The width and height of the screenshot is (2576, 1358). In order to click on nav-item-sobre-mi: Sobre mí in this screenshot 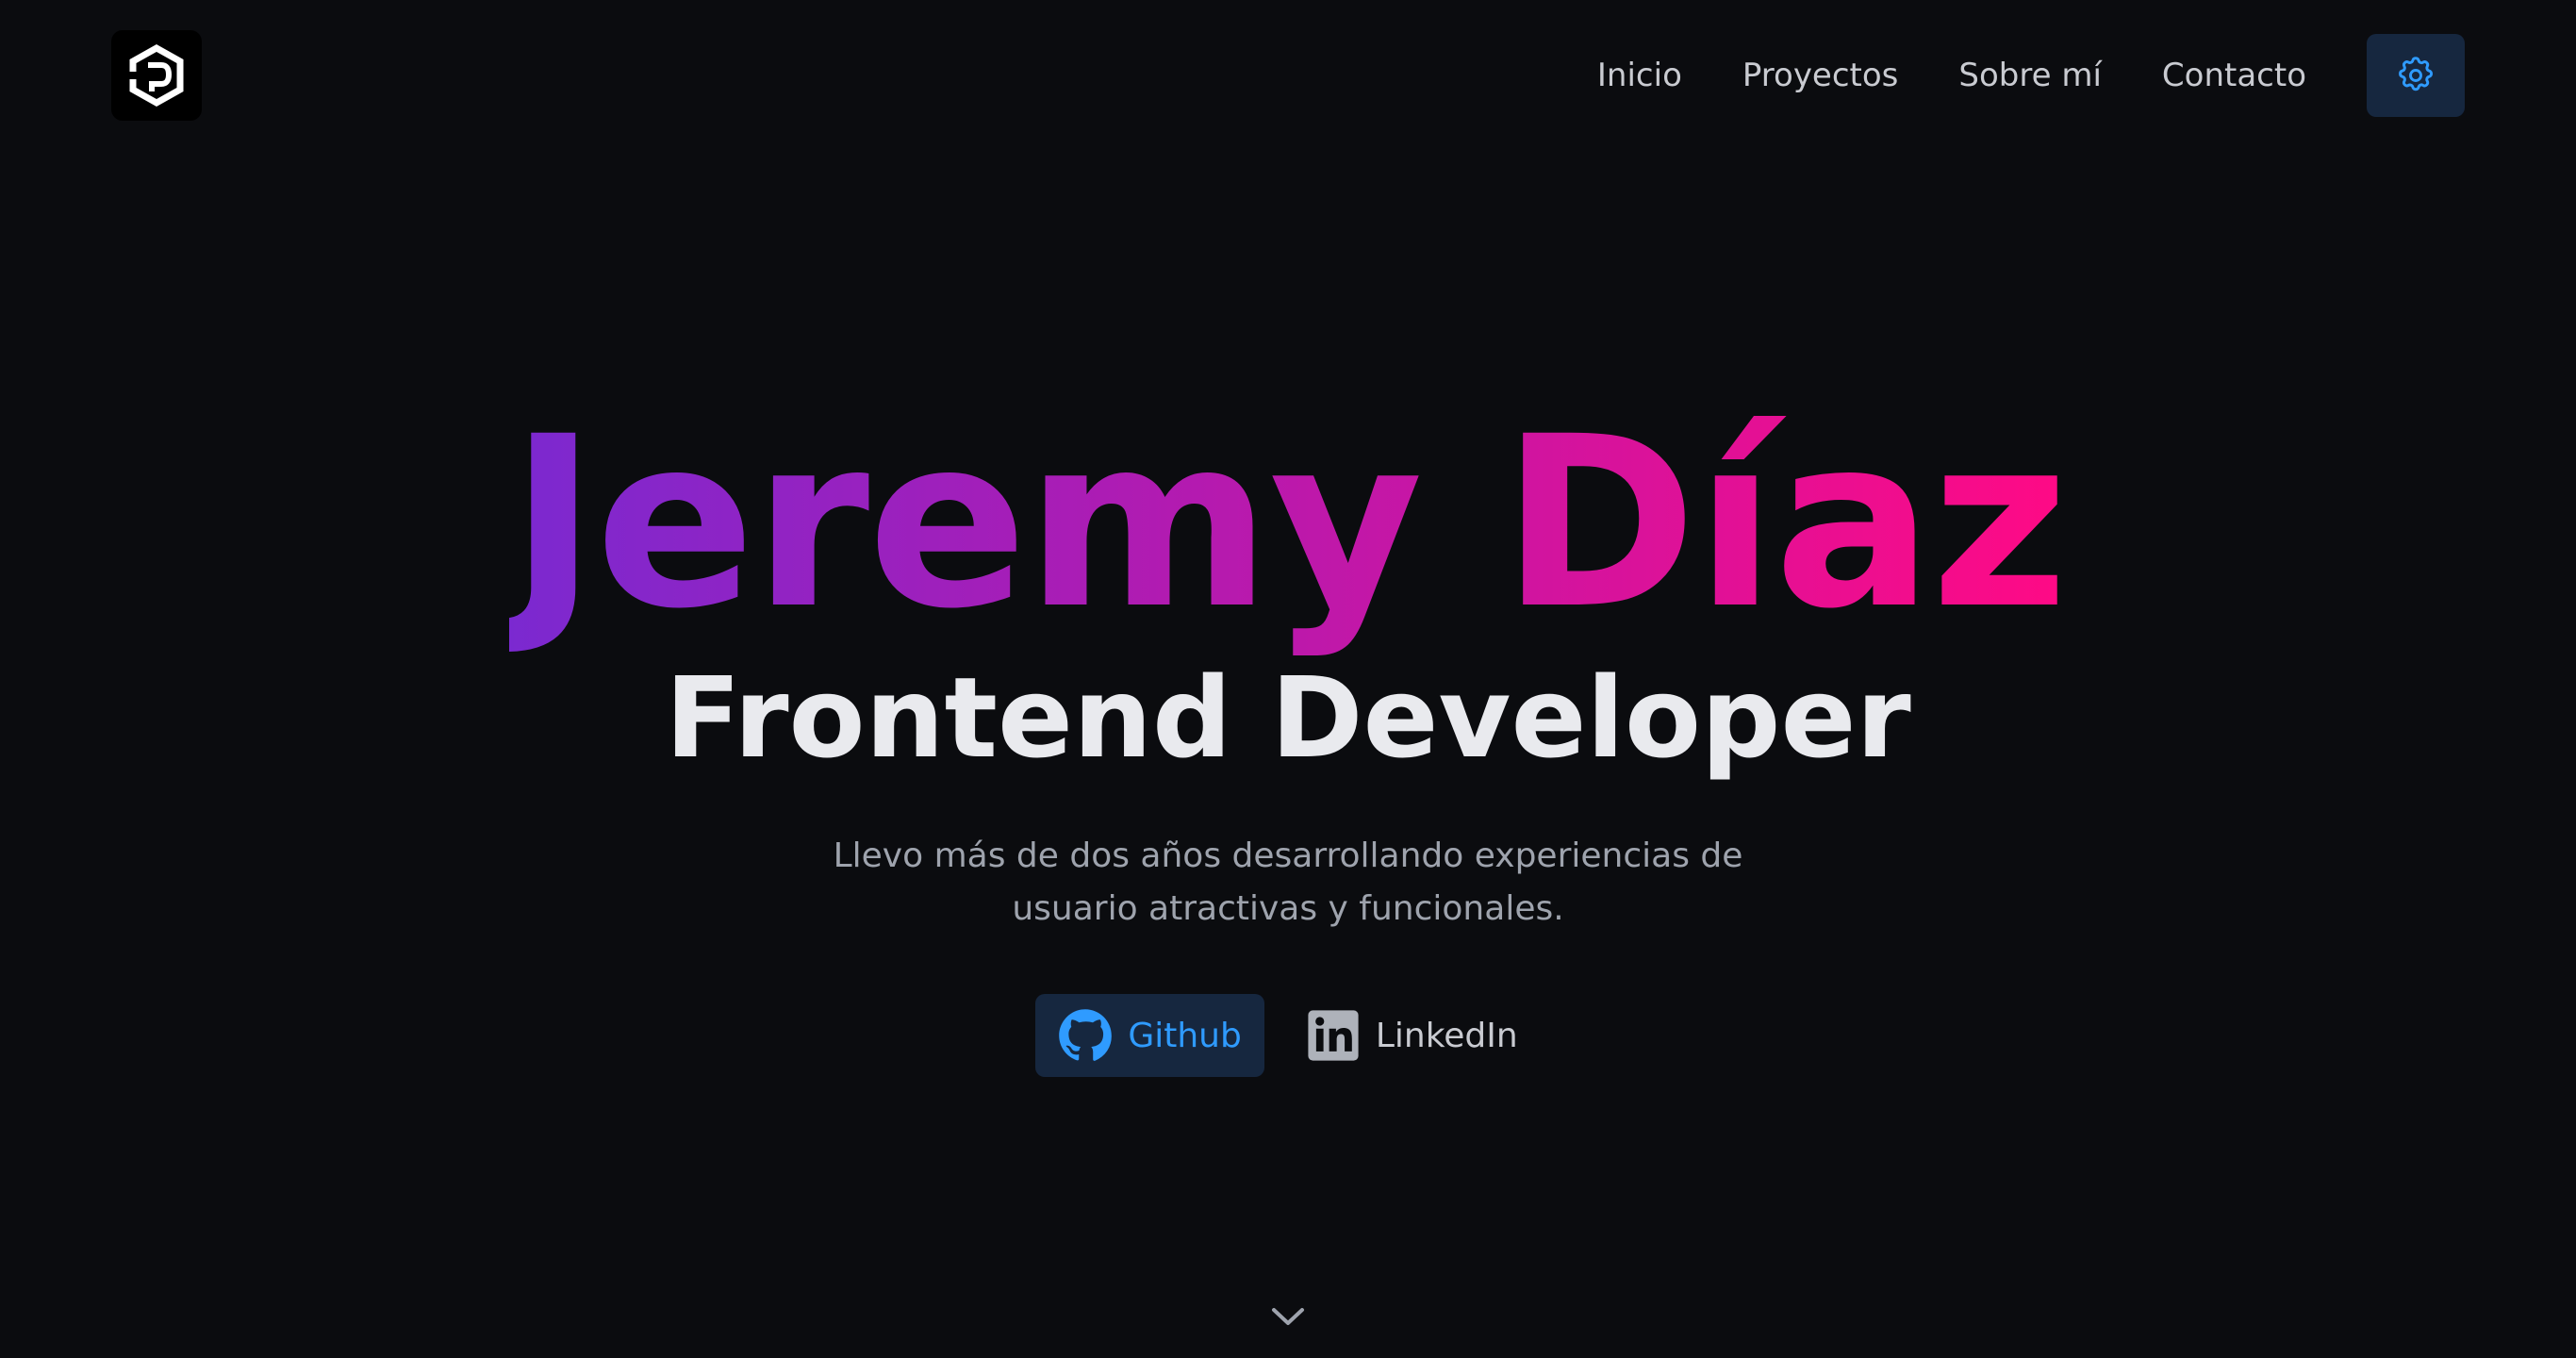, I will do `click(2030, 75)`.